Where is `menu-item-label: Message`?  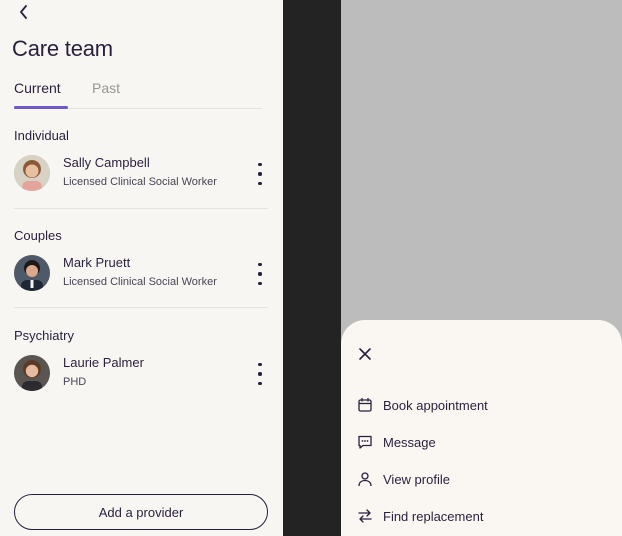
menu-item-label: Message is located at coordinates (409, 442).